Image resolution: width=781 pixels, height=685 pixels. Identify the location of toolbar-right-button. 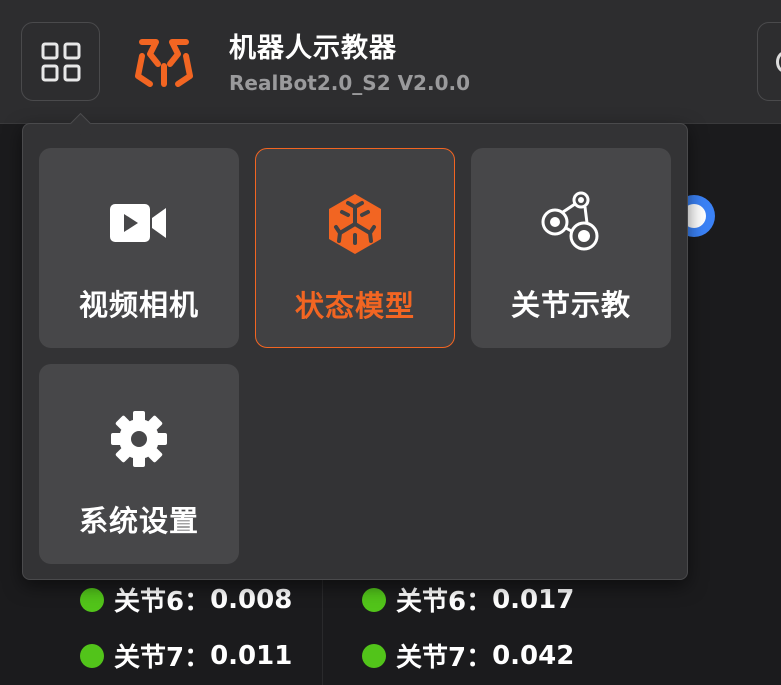
(769, 61).